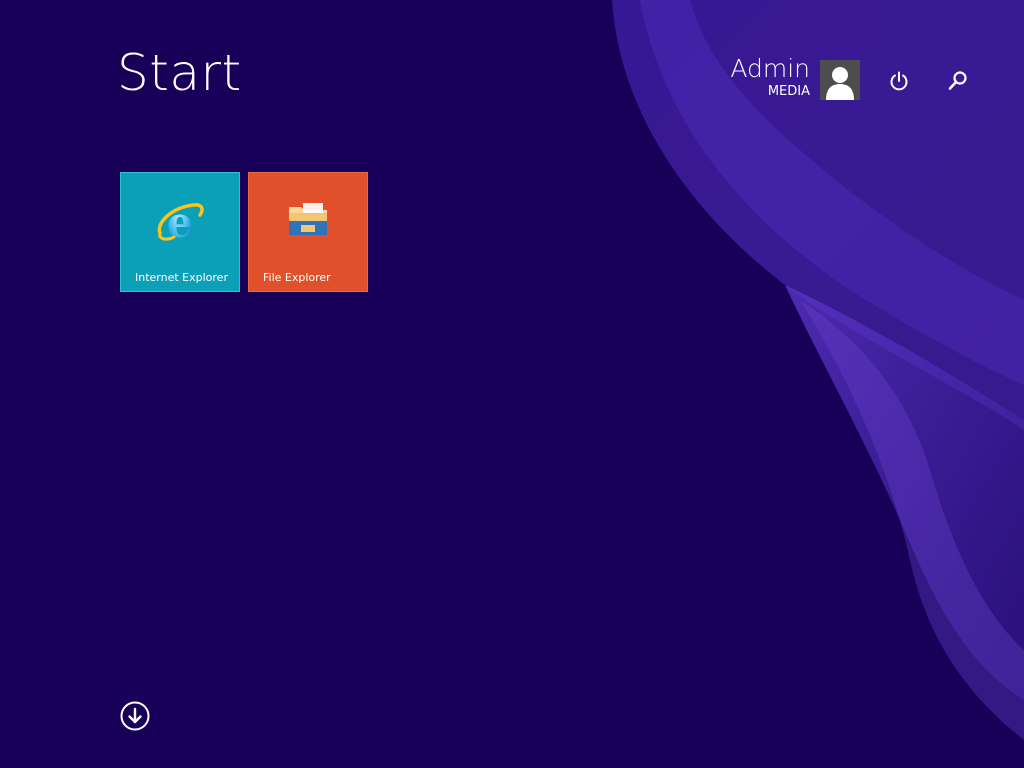  I want to click on user-silhouette-icon, so click(840, 80).